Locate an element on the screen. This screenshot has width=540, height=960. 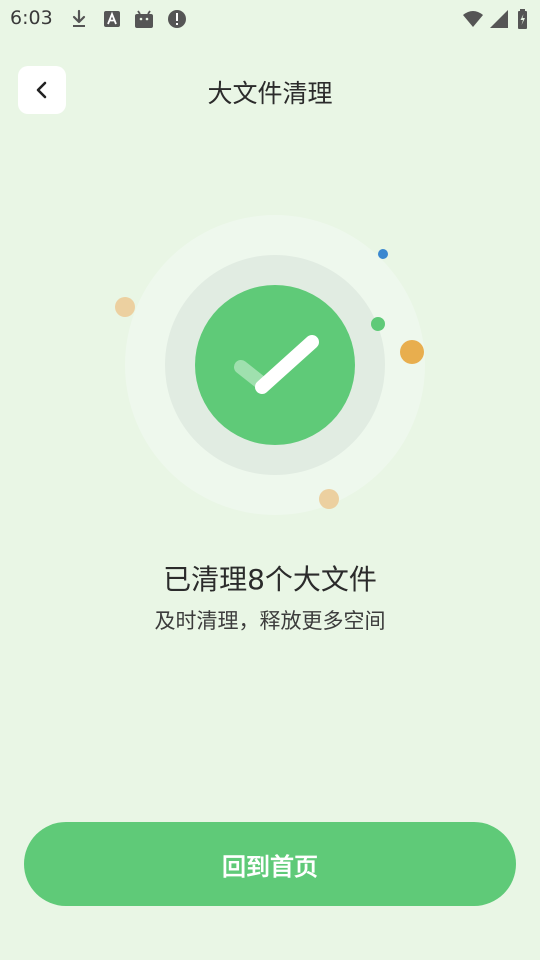
check-circle is located at coordinates (275, 365).